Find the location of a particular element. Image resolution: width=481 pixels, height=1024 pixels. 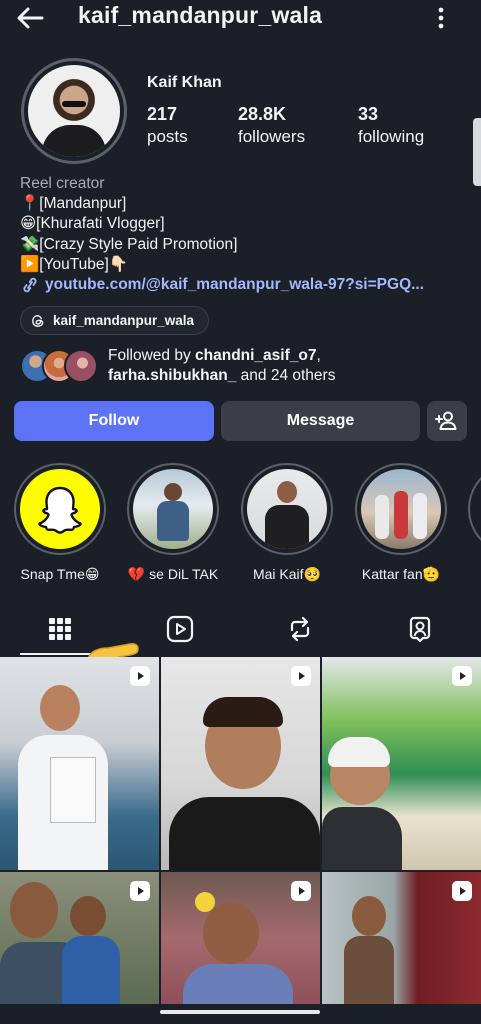

highlight-kattar-fan: Kattar fan🫡 is located at coordinates (401, 523).